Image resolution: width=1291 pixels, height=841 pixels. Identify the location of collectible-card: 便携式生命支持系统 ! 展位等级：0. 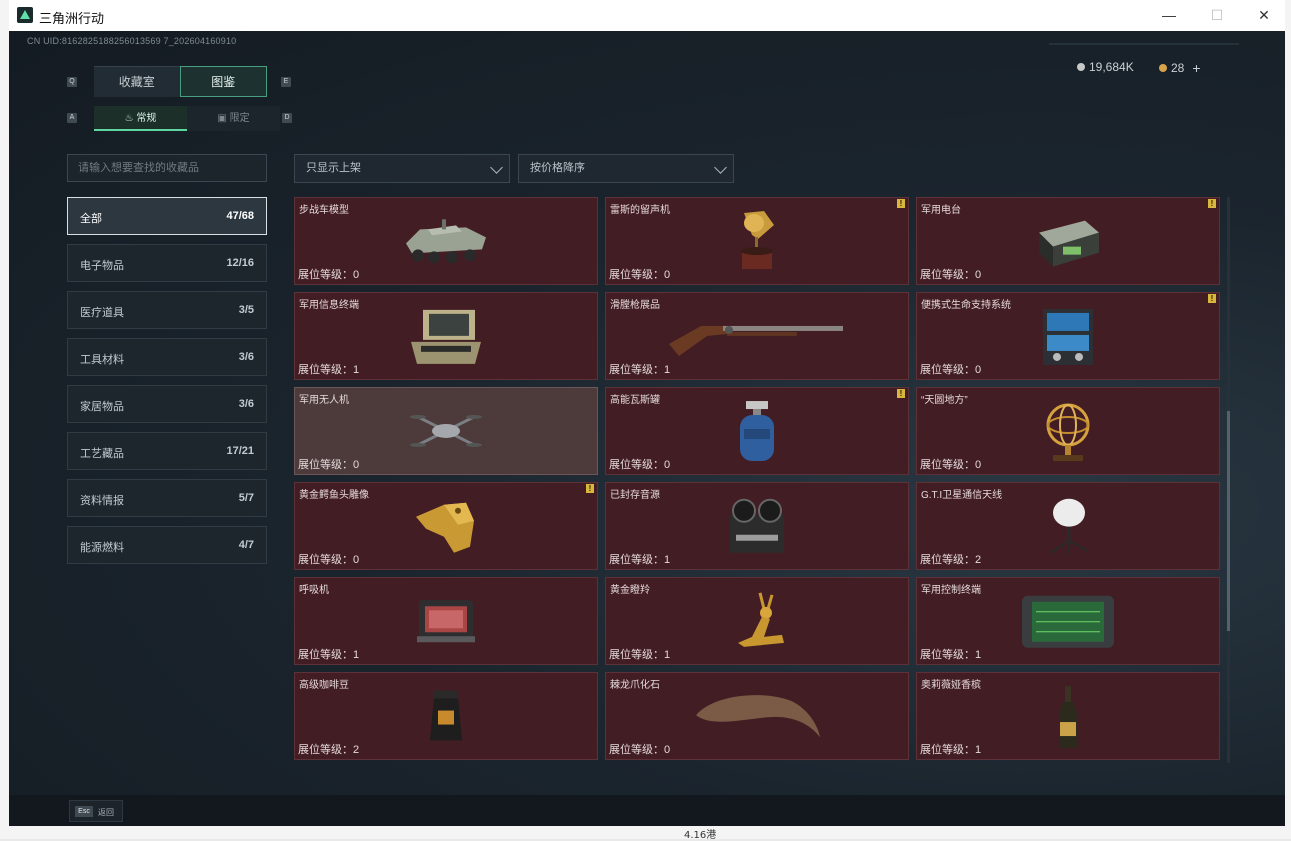
(1068, 336).